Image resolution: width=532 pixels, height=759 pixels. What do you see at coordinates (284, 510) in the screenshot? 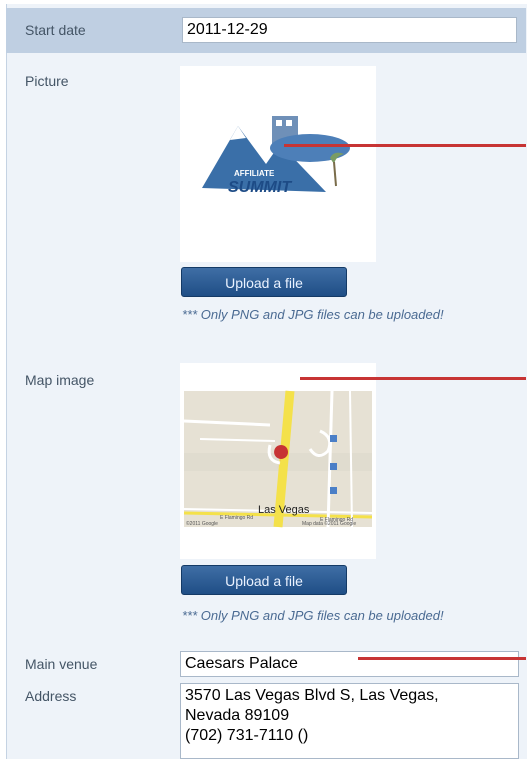
I see `map-city-text: Las Vegas` at bounding box center [284, 510].